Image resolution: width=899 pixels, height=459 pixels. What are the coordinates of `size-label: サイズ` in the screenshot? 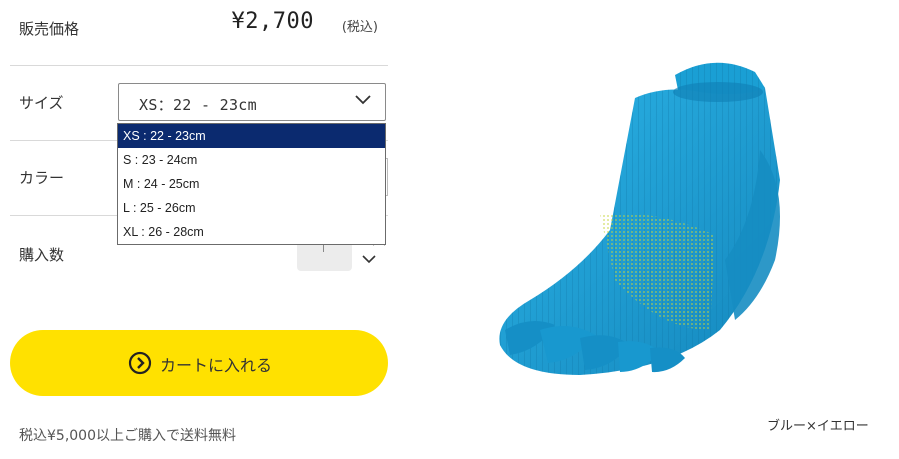 It's located at (41, 103).